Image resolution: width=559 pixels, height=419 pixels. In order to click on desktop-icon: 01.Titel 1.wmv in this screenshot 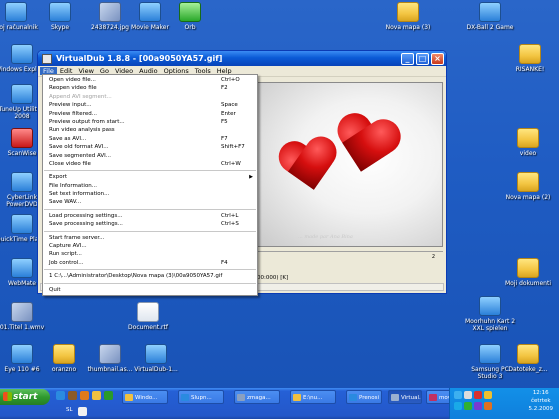, I will do `click(25, 316)`.